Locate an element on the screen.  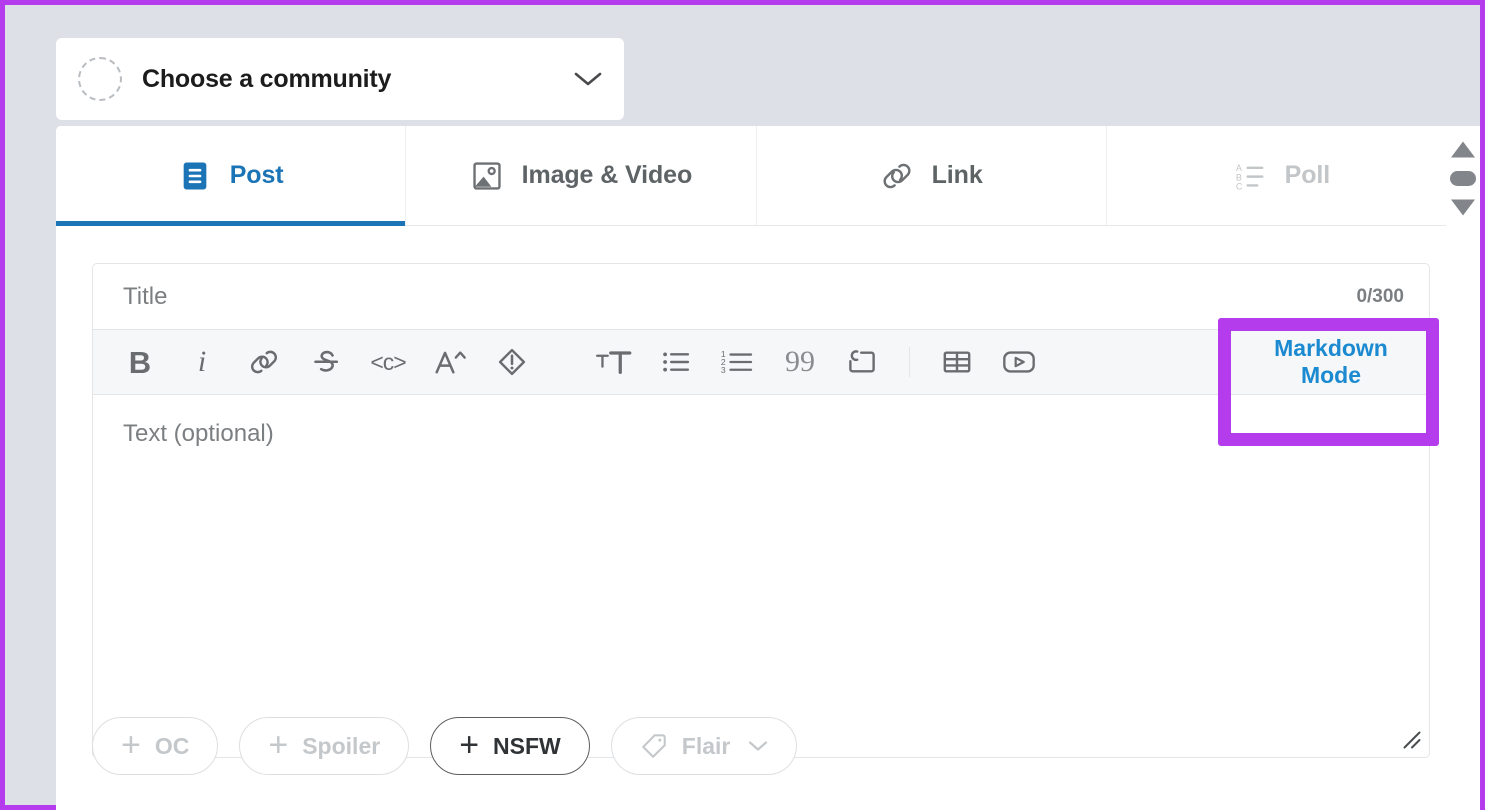
svg-text: C is located at coordinates (1238, 186).